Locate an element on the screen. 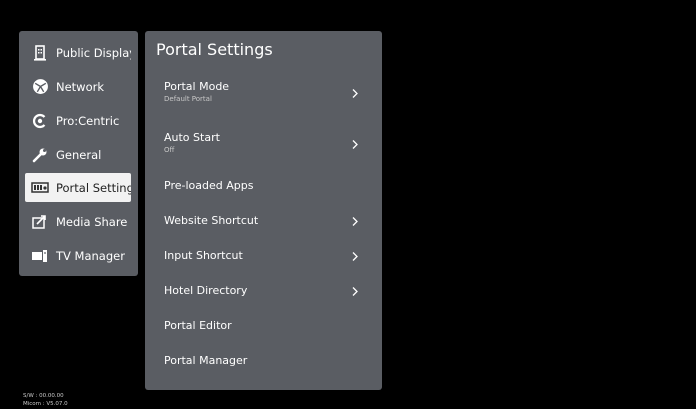 The height and width of the screenshot is (409, 696). menu-item-label: Portal Editor is located at coordinates (198, 325).